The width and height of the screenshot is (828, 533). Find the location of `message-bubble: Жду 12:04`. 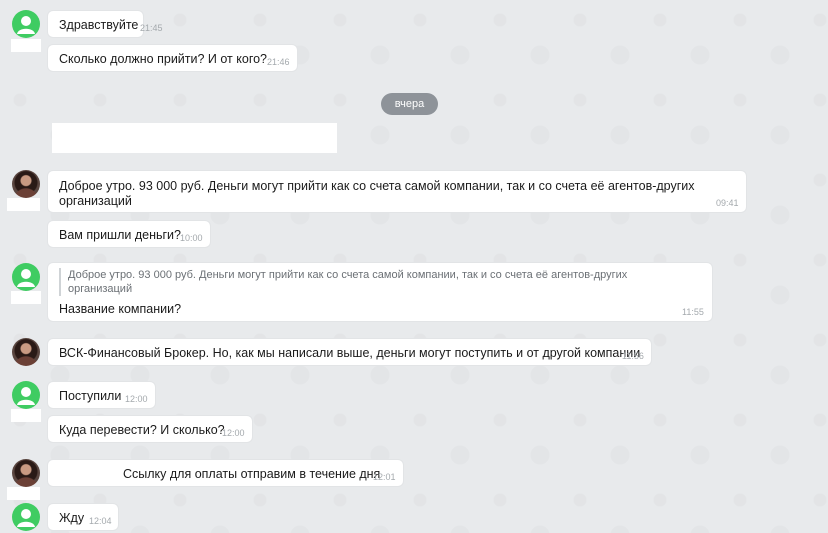

message-bubble: Жду 12:04 is located at coordinates (83, 517).